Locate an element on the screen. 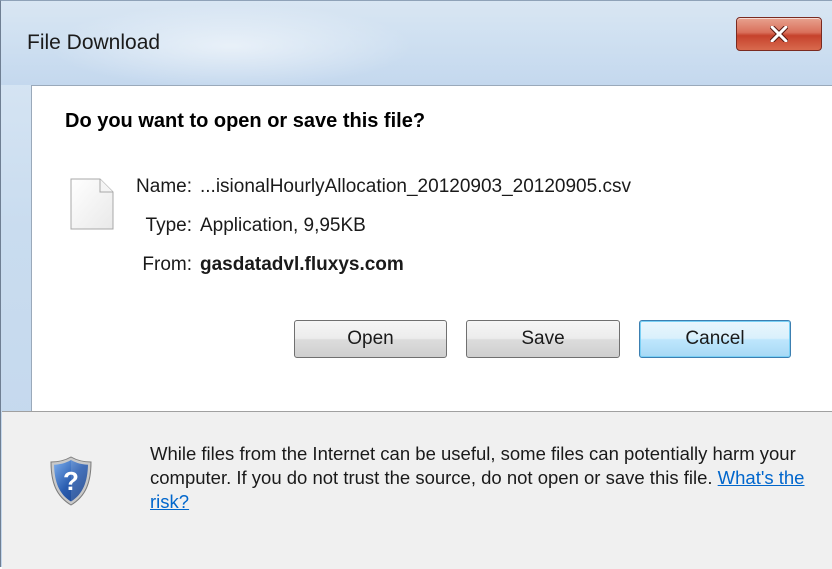 The image size is (832, 569). shield-question-icon: ? is located at coordinates (71, 483).